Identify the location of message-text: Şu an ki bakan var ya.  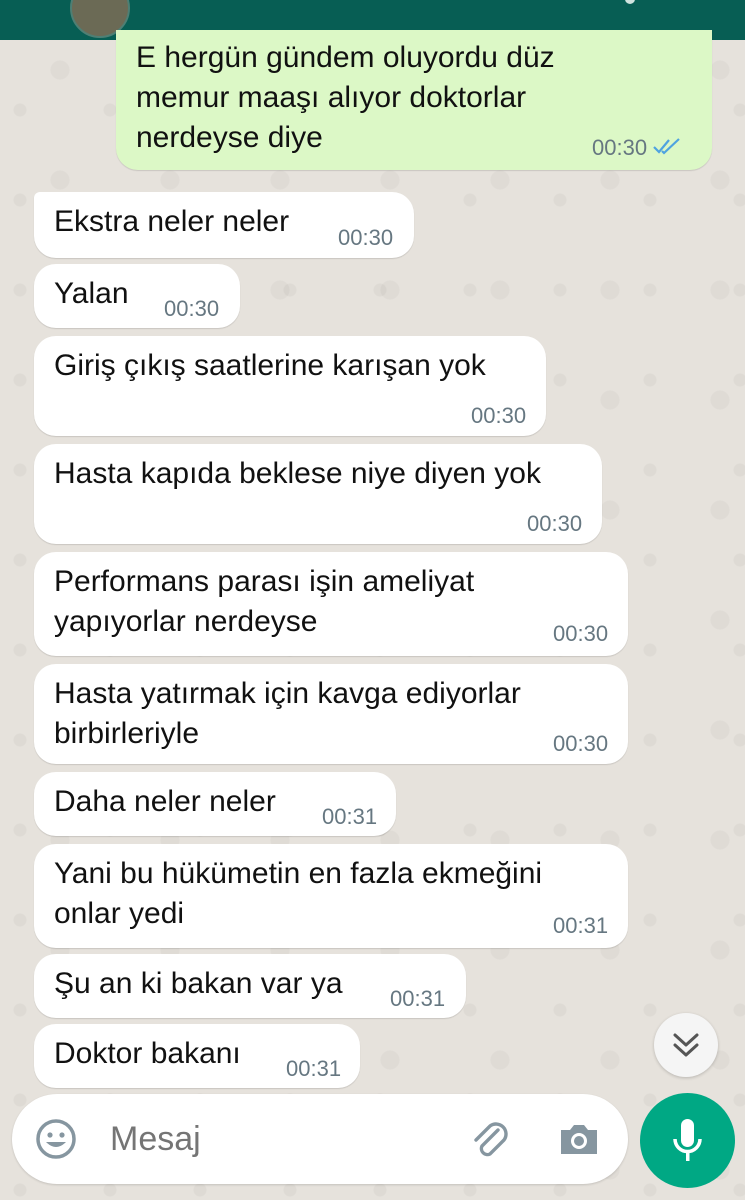
(198, 983).